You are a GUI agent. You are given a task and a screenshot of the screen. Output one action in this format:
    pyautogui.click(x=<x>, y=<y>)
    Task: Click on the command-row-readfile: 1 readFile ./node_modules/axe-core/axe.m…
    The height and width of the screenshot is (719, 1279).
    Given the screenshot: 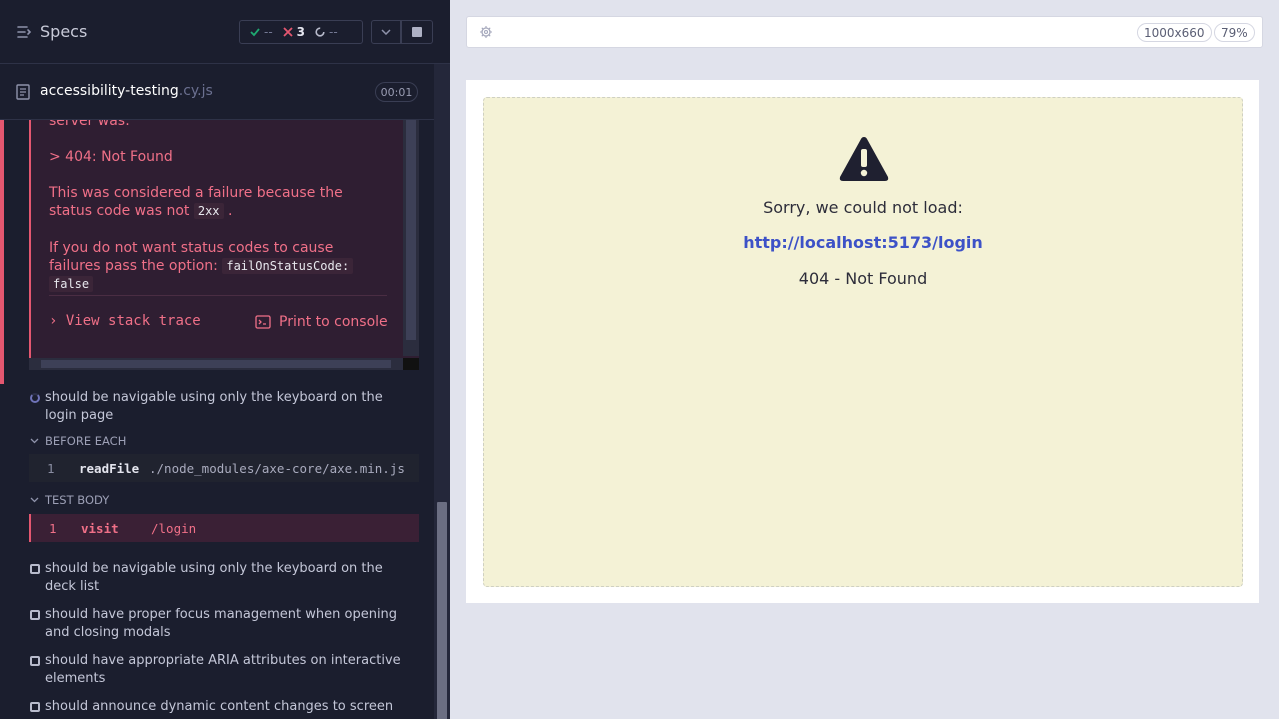 What is the action you would take?
    pyautogui.click(x=224, y=468)
    